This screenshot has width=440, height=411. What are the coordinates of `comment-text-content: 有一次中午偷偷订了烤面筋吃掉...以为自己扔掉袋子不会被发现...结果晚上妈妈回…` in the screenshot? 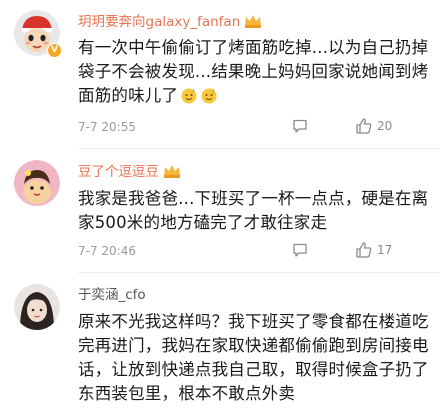 It's located at (253, 71).